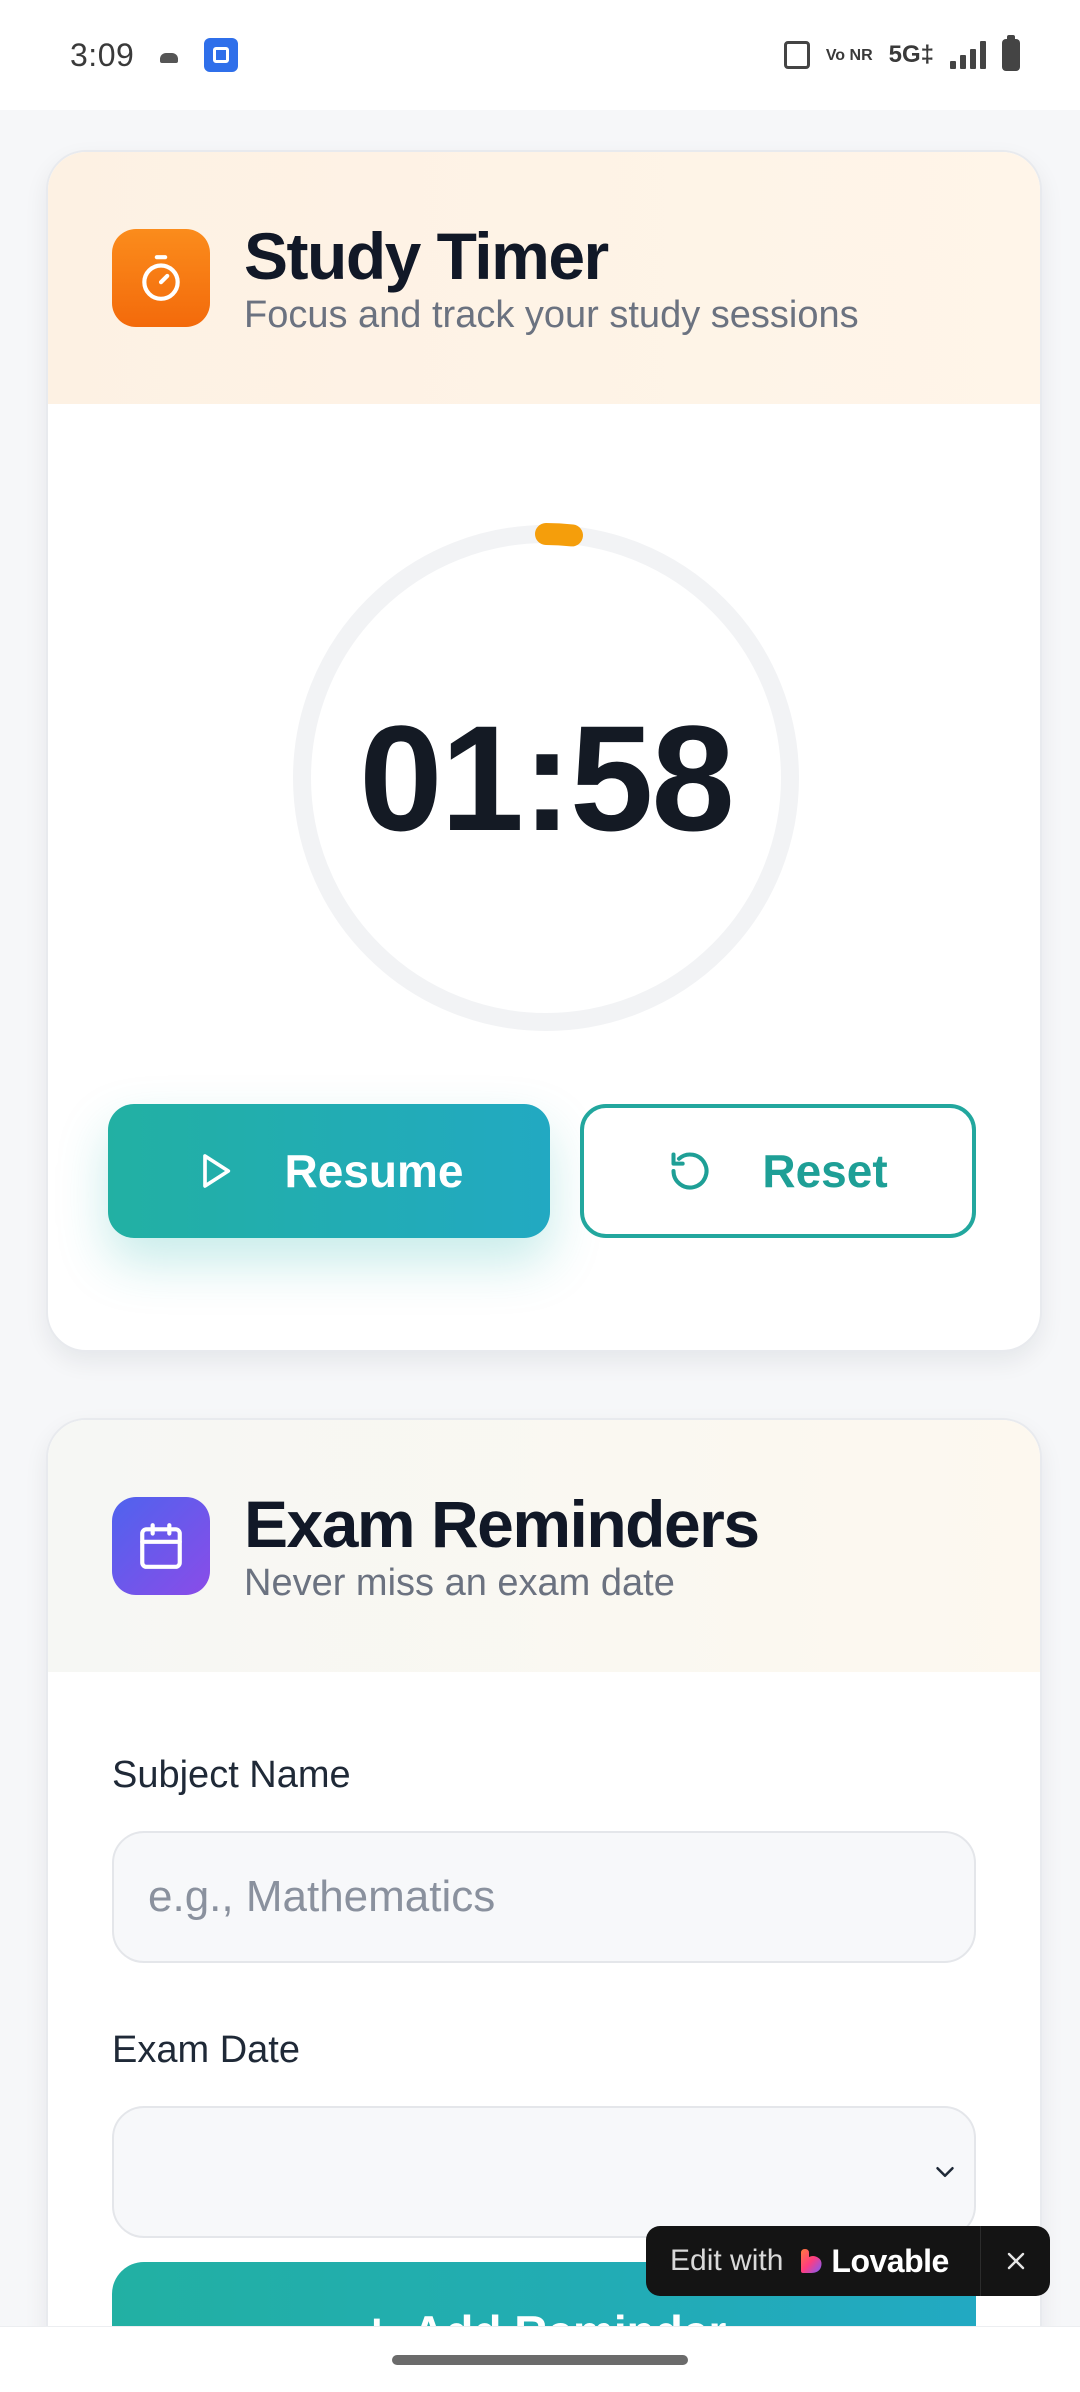 The width and height of the screenshot is (1080, 2392). I want to click on exam-card-header: Exam Reminders Never miss an exam date, so click(544, 1546).